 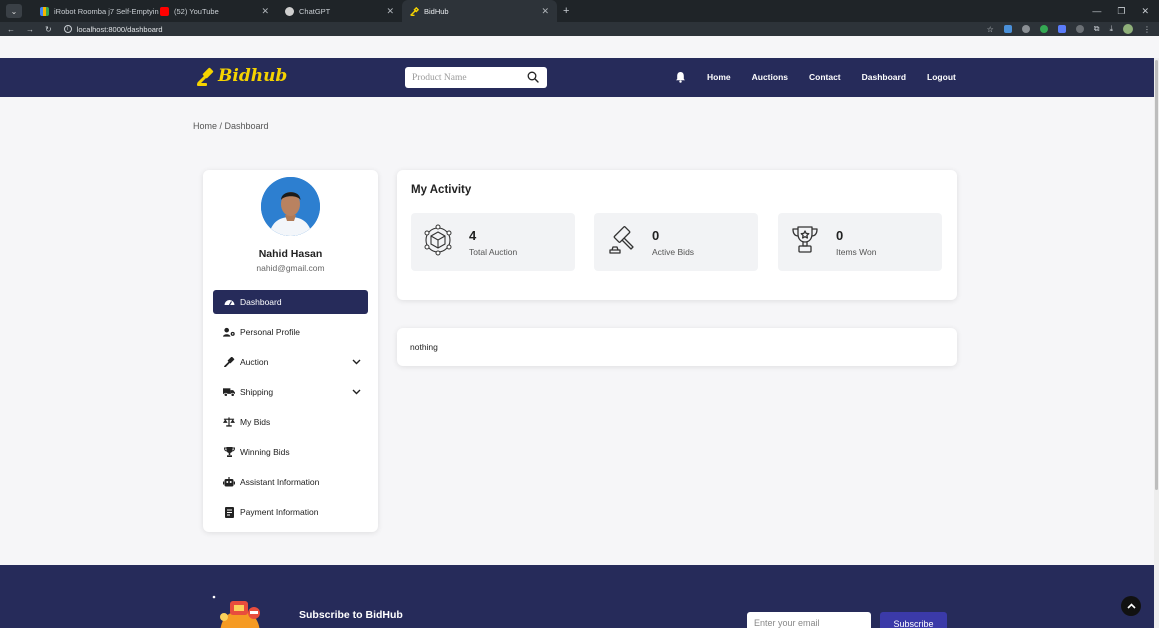 What do you see at coordinates (205, 76) in the screenshot?
I see `gavel-logo-icon` at bounding box center [205, 76].